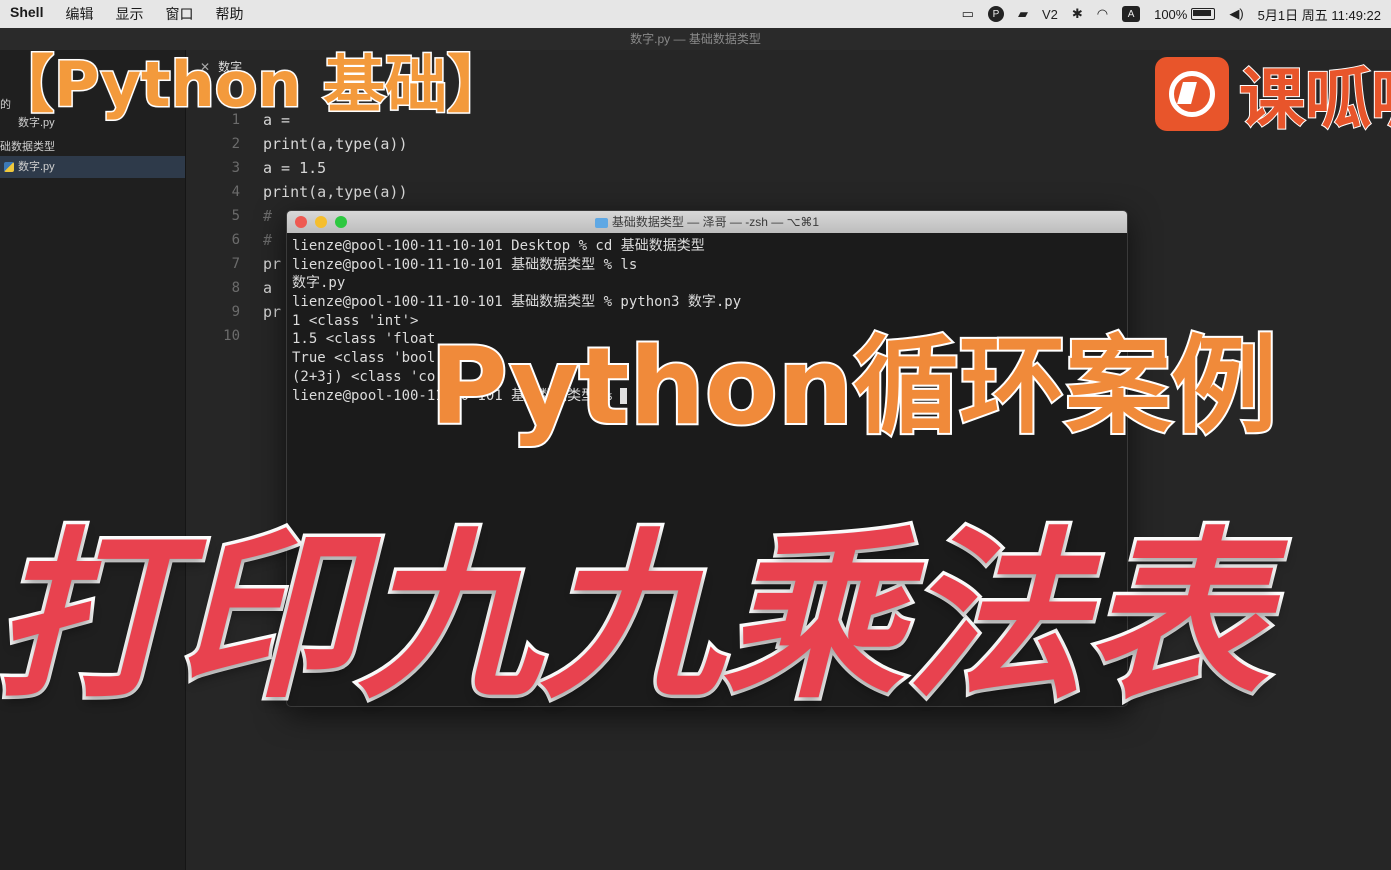 The height and width of the screenshot is (870, 1391). I want to click on menu-help: 帮助, so click(229, 14).